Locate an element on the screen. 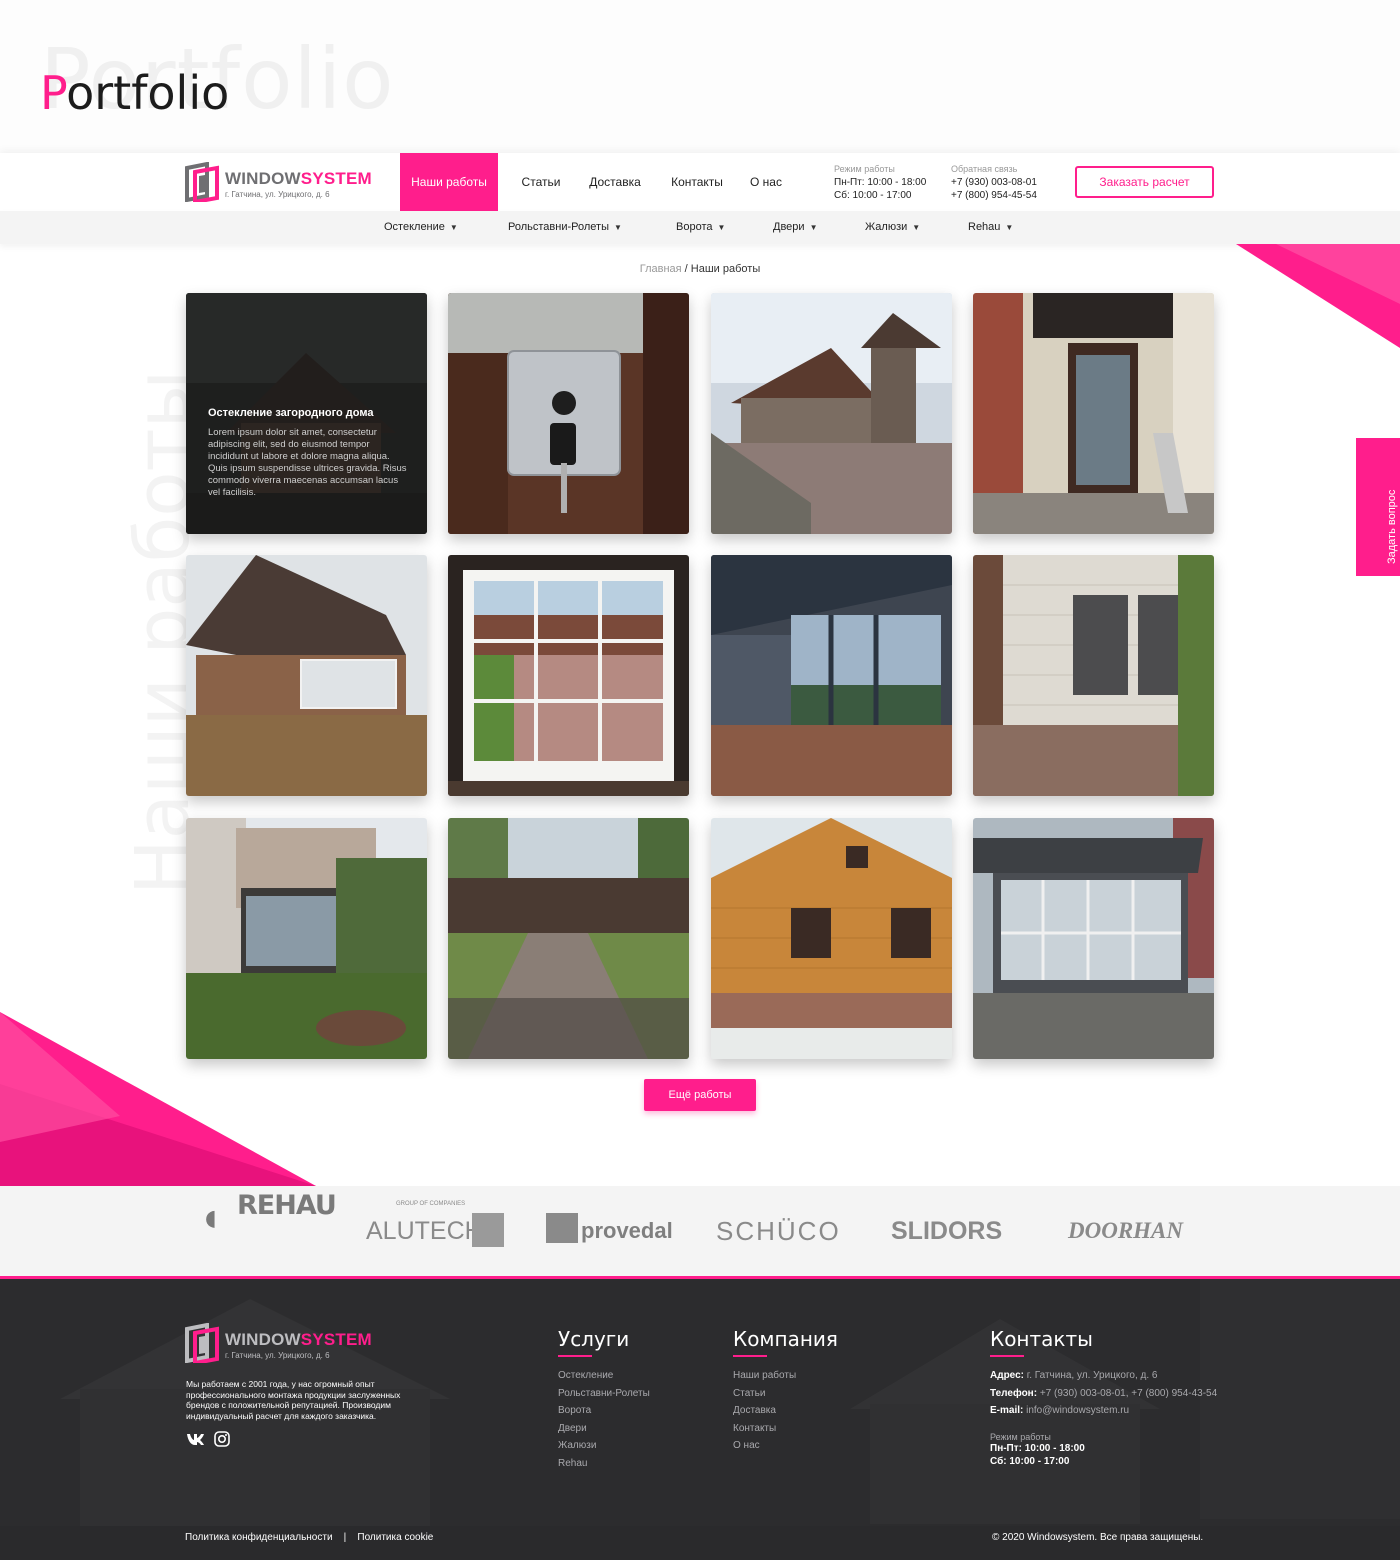 This screenshot has width=1400, height=1560. provedal-mark-icon is located at coordinates (562, 1228).